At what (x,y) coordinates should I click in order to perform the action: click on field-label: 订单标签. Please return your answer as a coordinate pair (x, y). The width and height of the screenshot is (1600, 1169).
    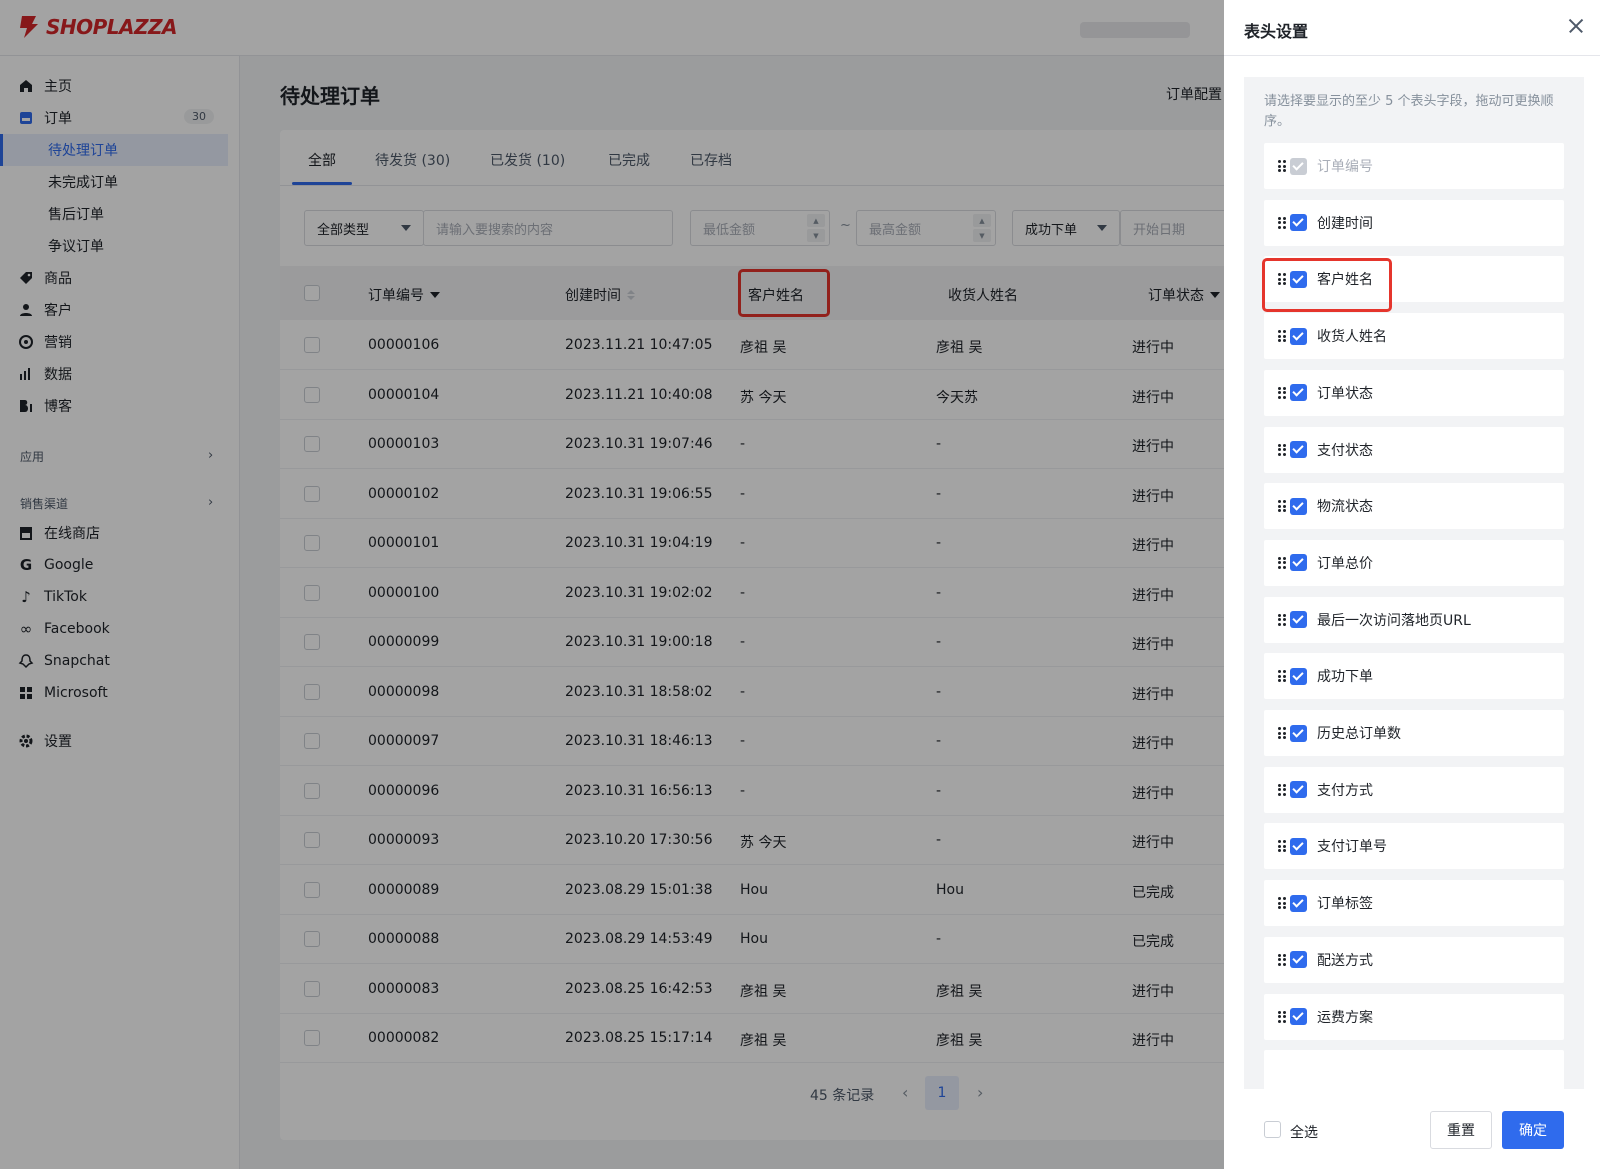
    Looking at the image, I should click on (1345, 904).